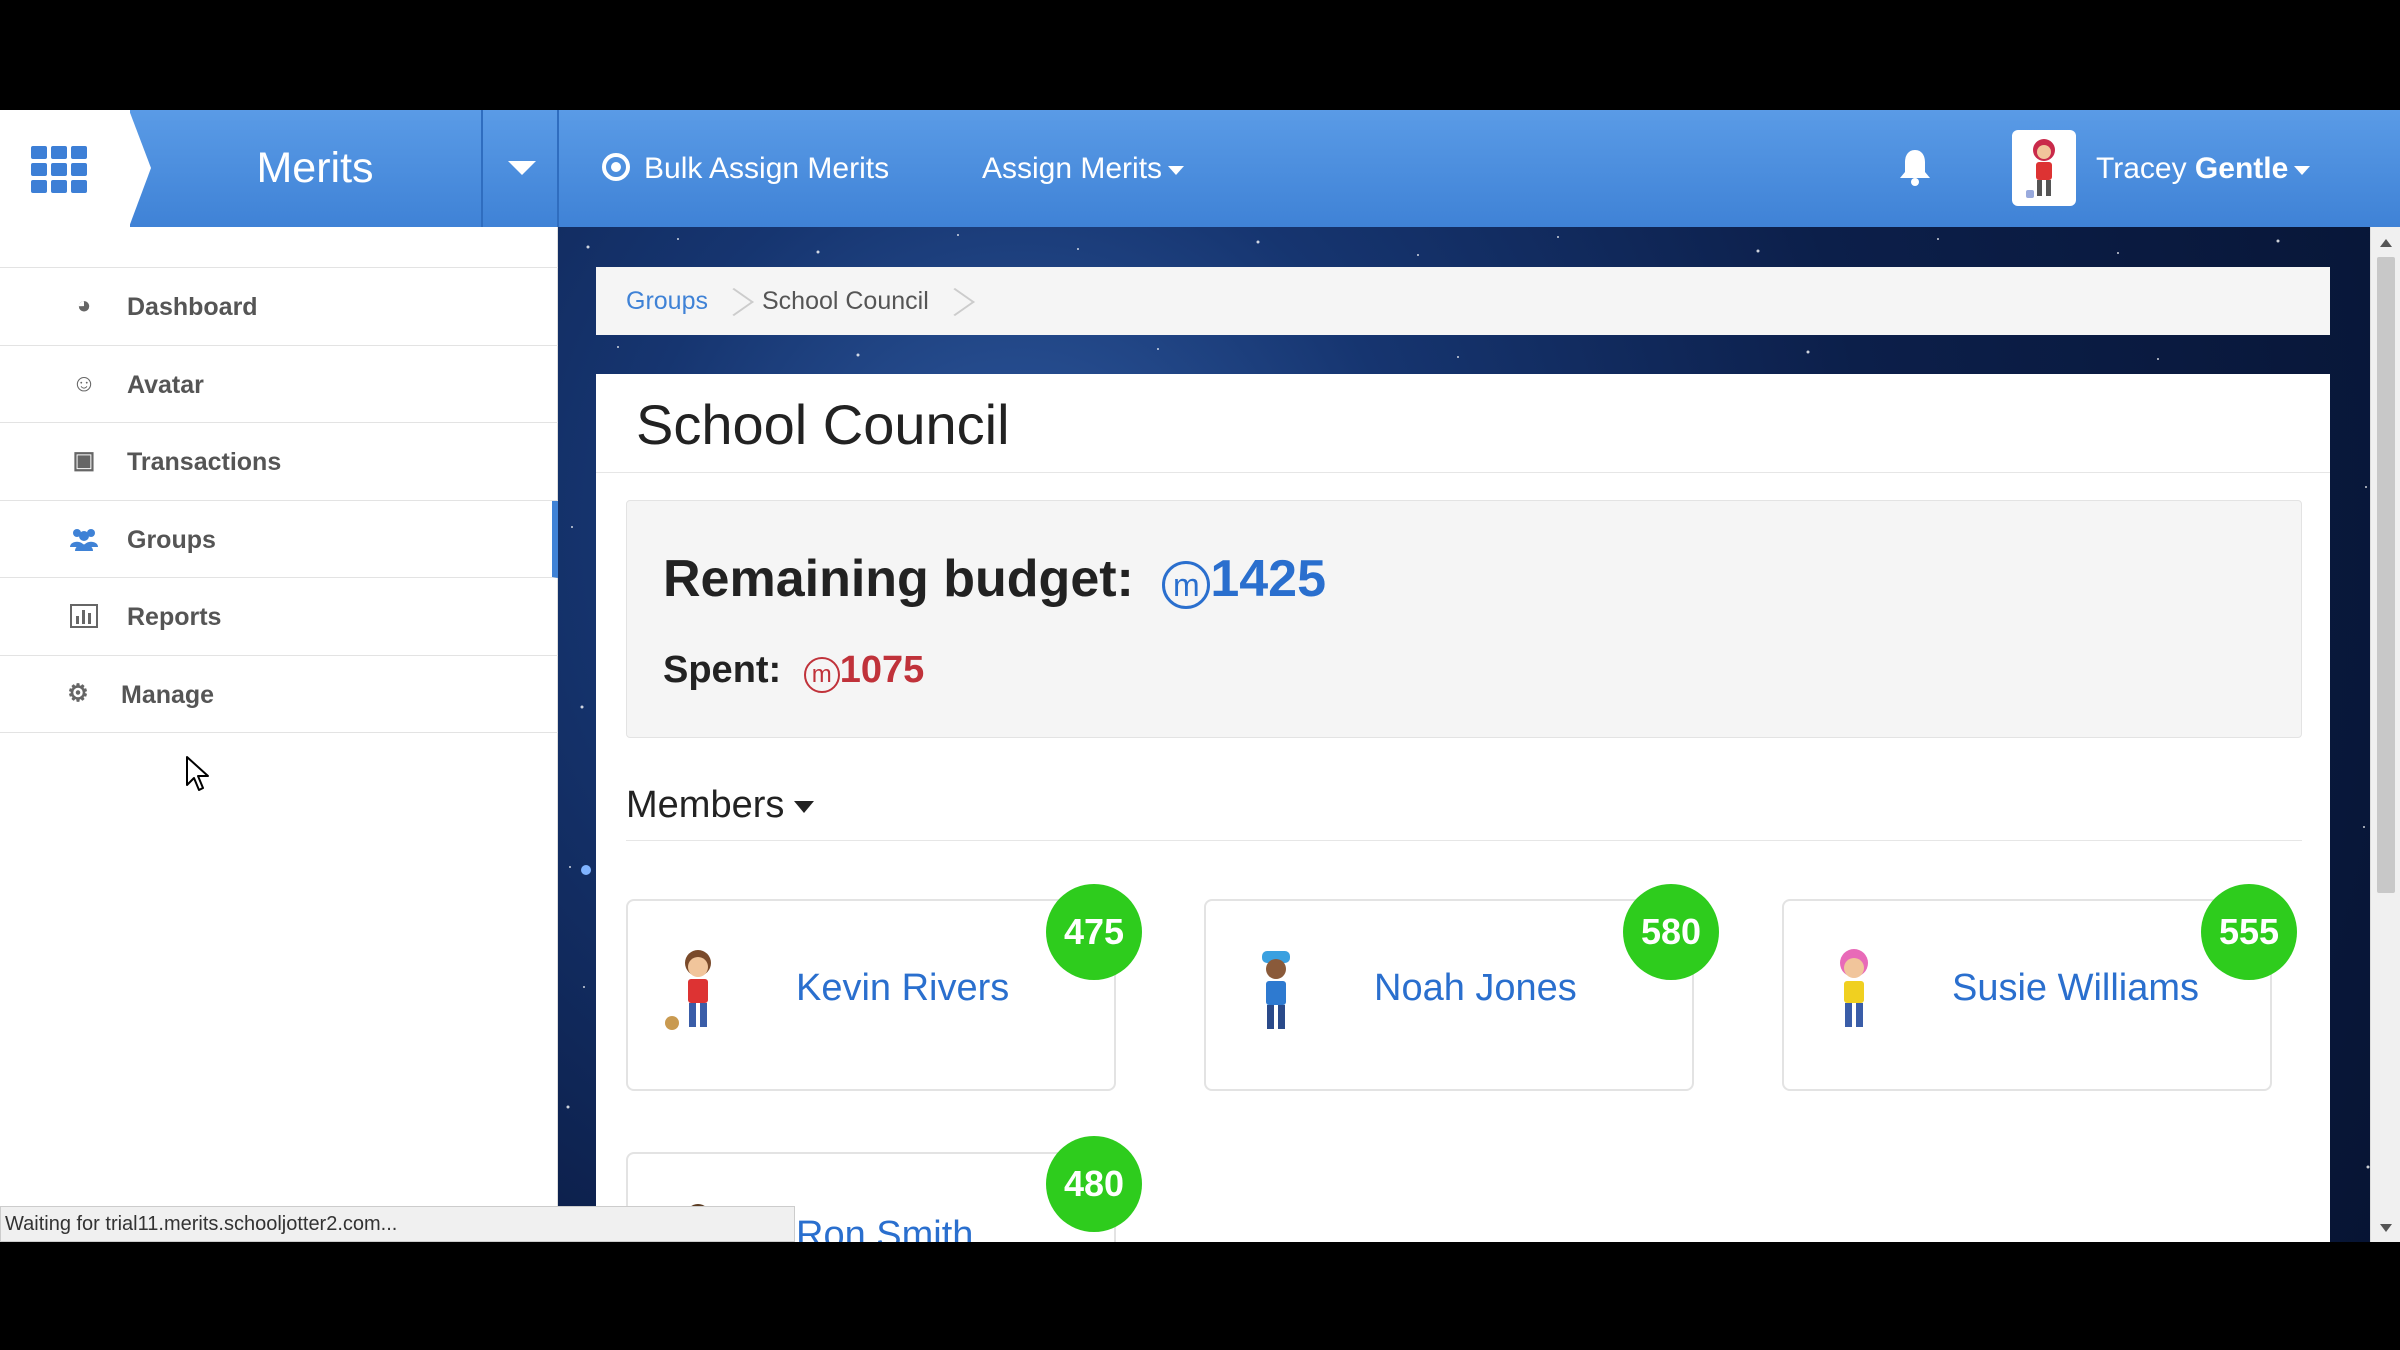 The image size is (2400, 1350). Describe the element at coordinates (78, 693) in the screenshot. I see `gears-icon: ⚙` at that location.